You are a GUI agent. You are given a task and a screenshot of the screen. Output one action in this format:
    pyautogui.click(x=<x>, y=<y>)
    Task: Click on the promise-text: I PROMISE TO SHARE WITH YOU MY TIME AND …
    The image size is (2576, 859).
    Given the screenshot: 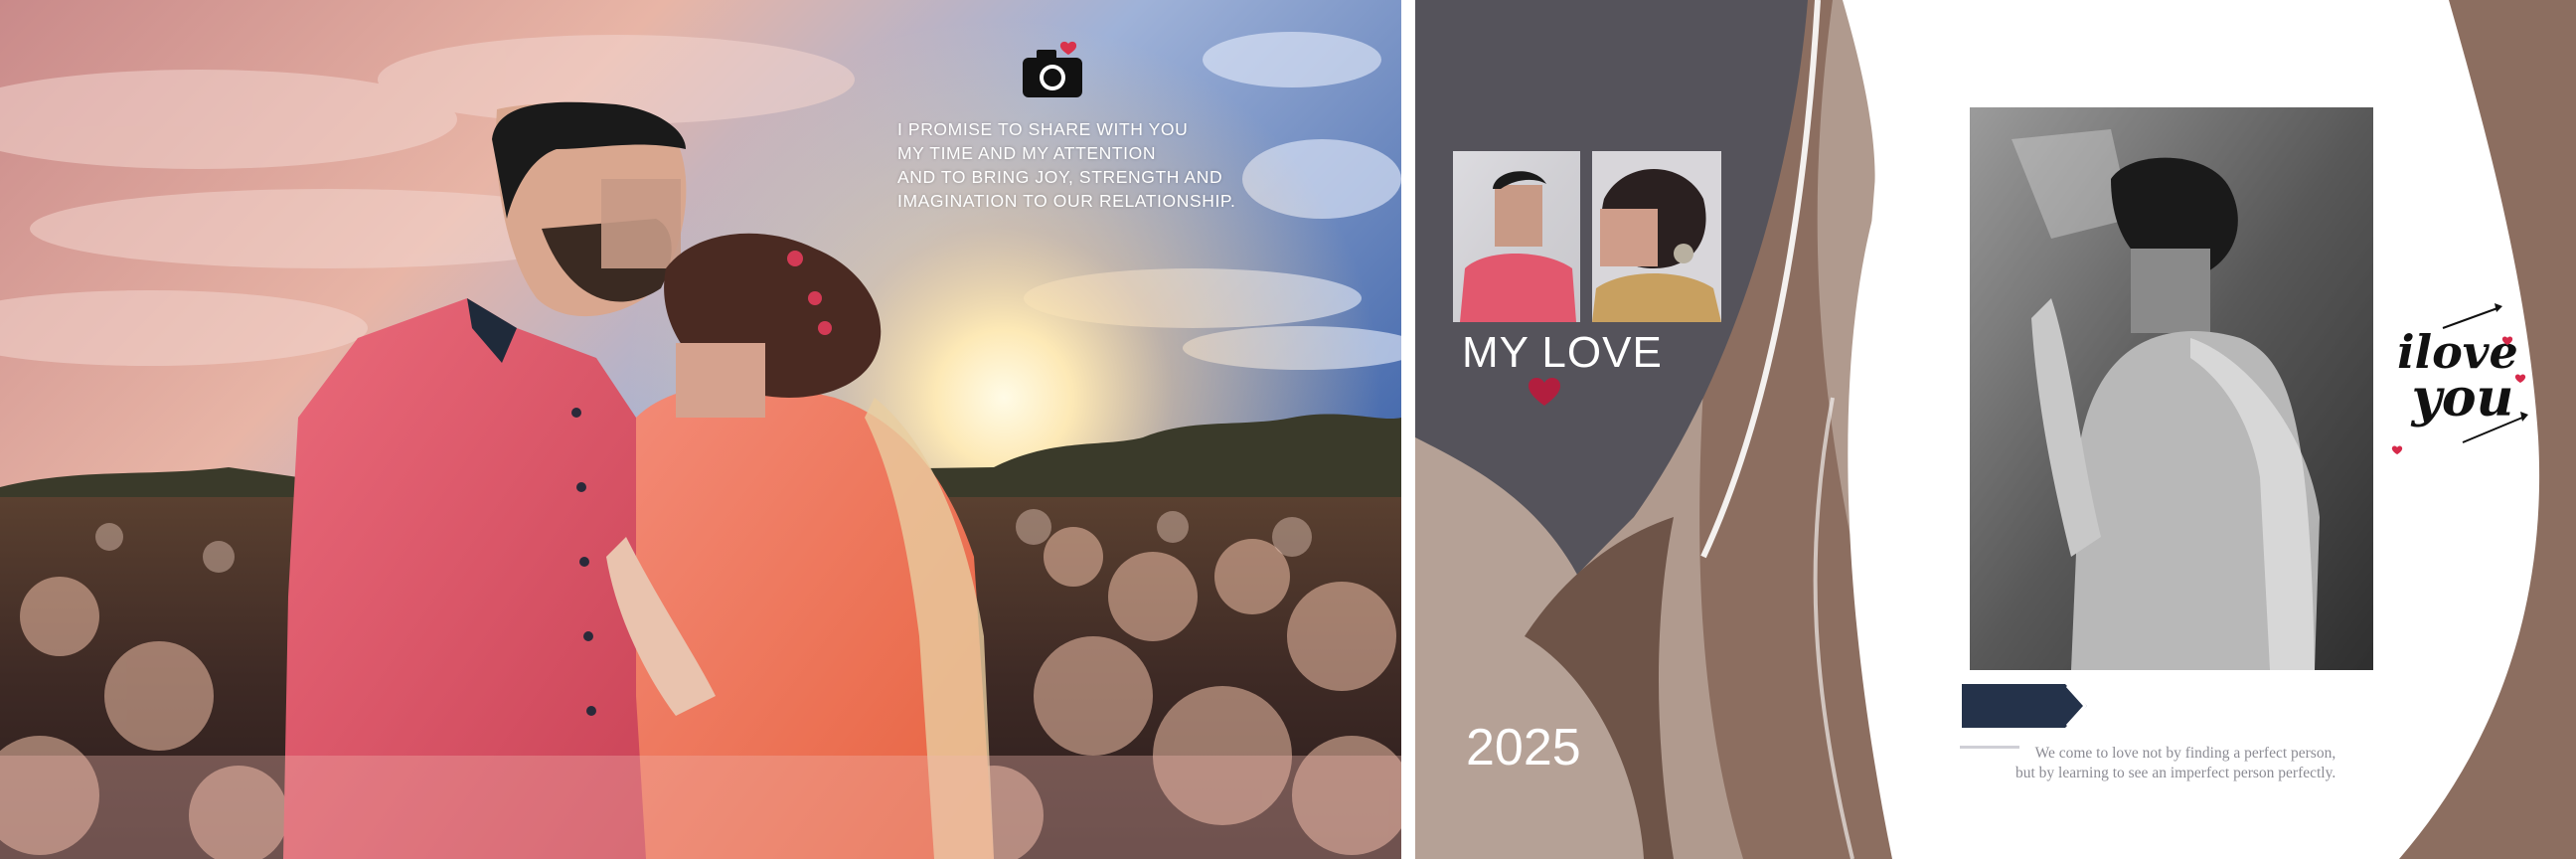 What is the action you would take?
    pyautogui.click(x=1066, y=165)
    